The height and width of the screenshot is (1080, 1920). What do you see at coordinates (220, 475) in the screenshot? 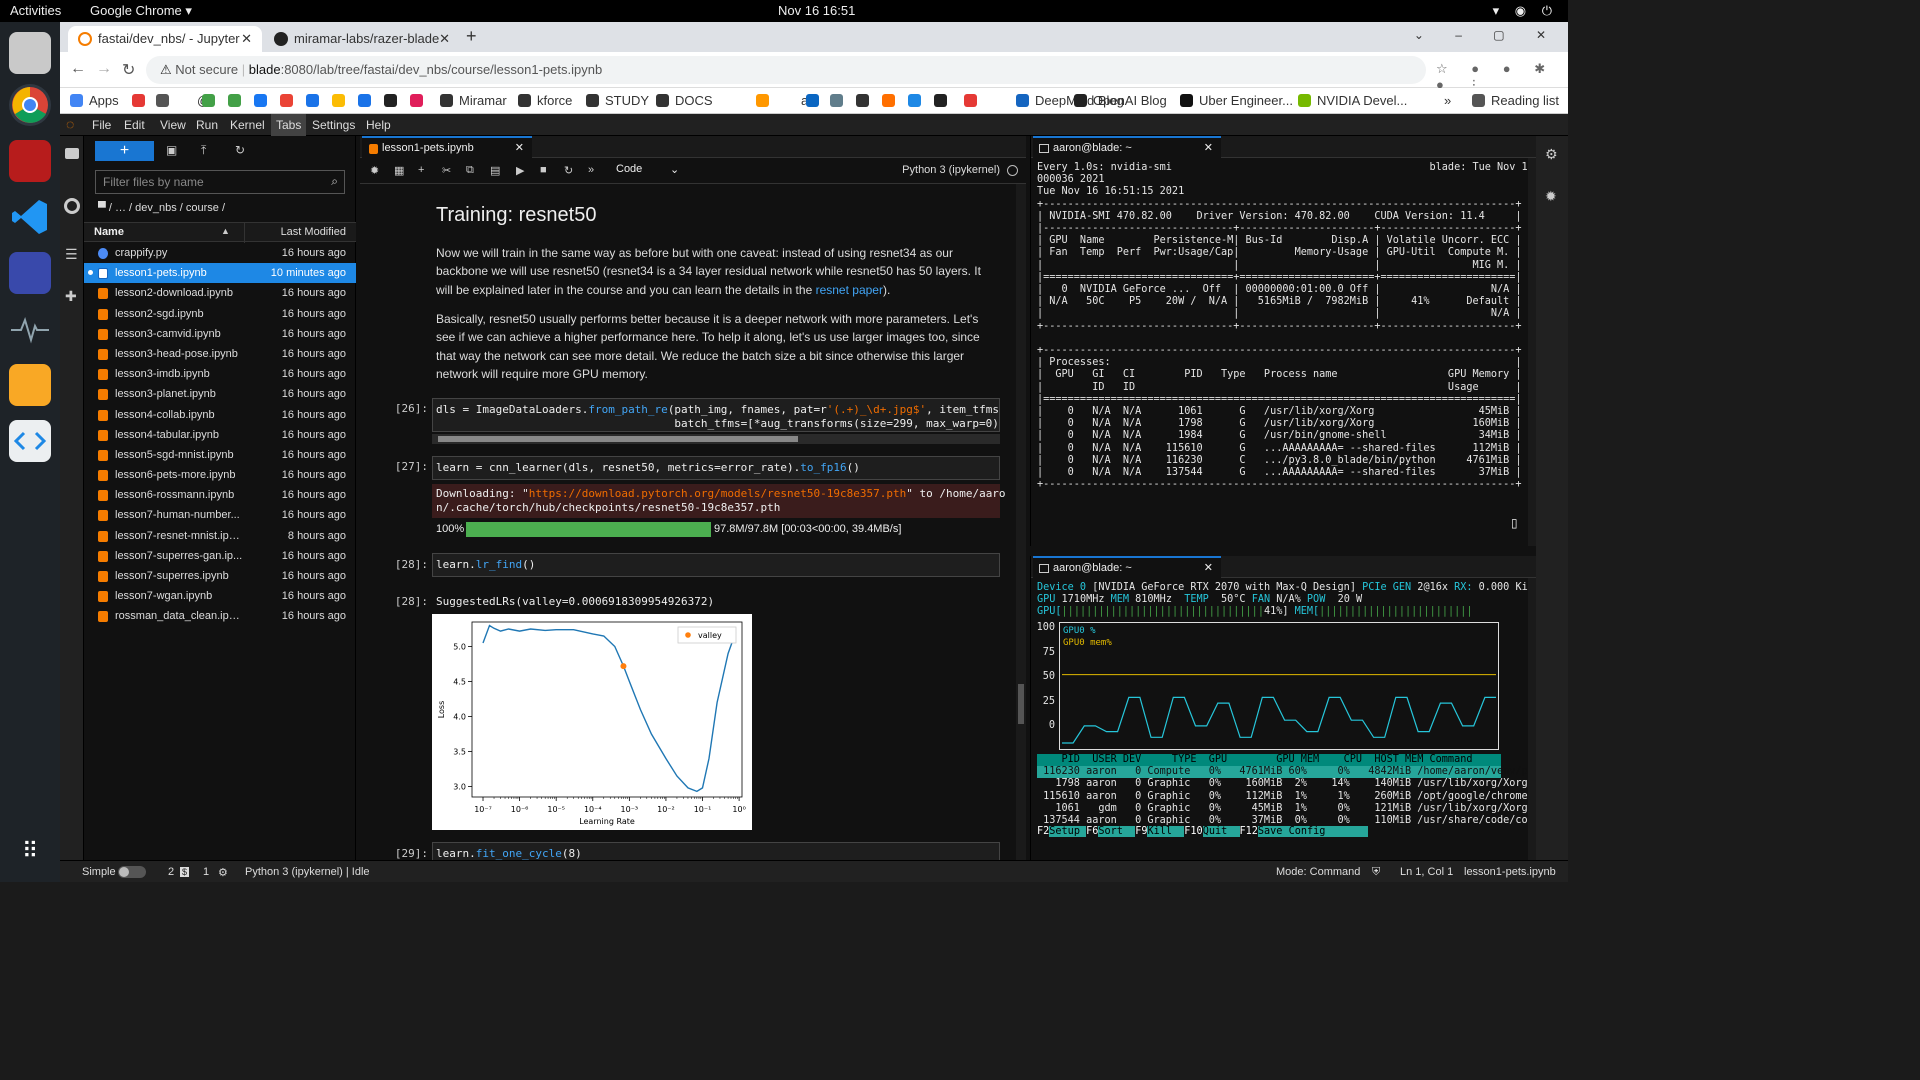
I see `file-row: lesson6-pets-more.ipynb 16 hours ago` at bounding box center [220, 475].